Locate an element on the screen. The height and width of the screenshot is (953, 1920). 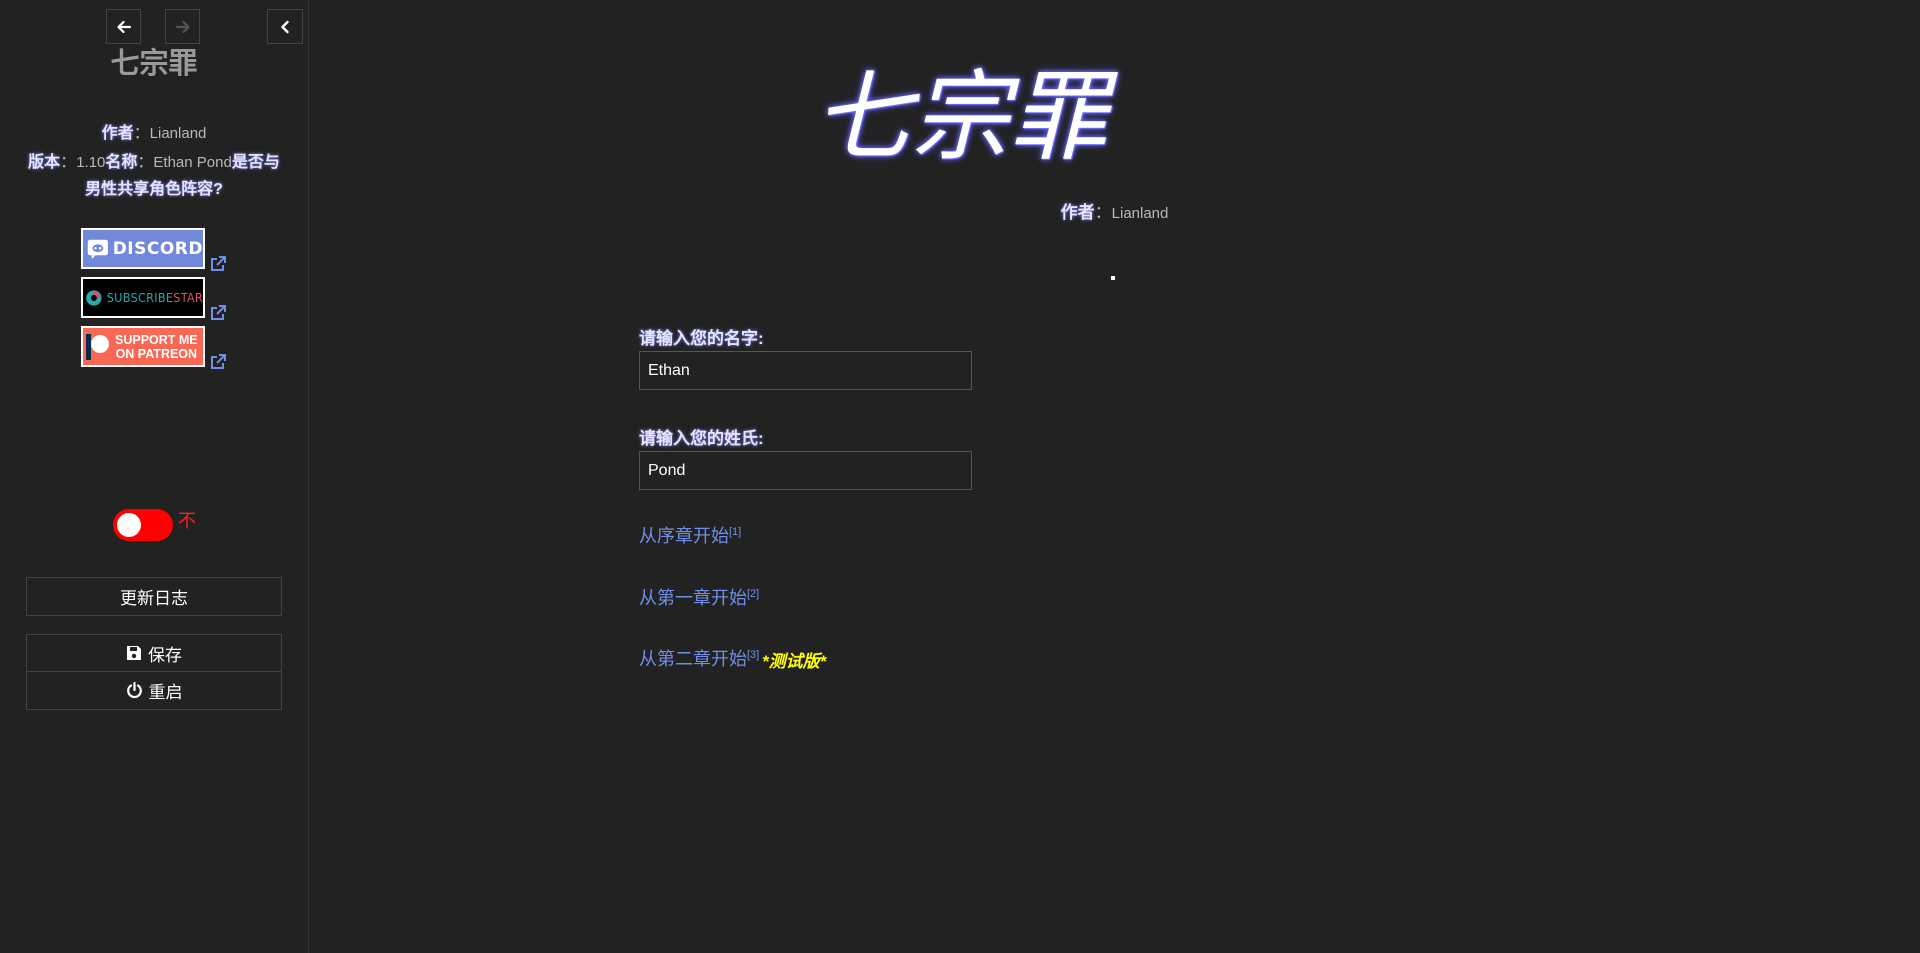
name-value: Ethan Pond is located at coordinates (192, 162).